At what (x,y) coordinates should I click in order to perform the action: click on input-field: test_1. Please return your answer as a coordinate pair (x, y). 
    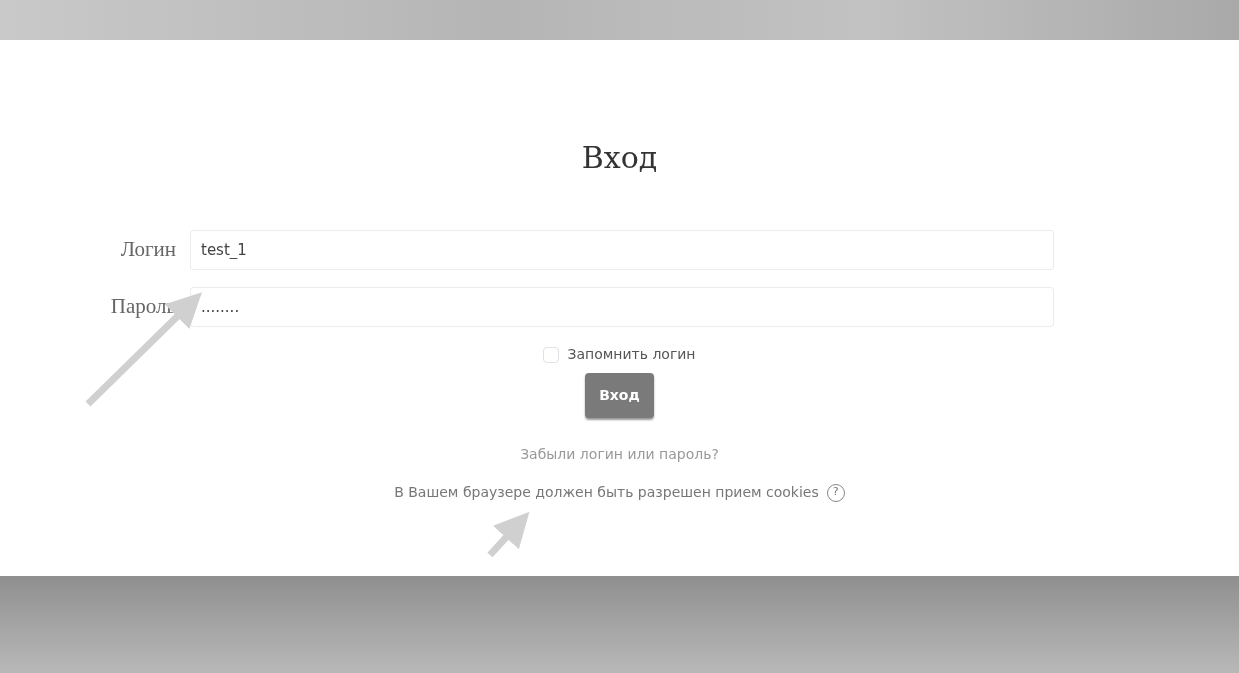
    Looking at the image, I should click on (622, 250).